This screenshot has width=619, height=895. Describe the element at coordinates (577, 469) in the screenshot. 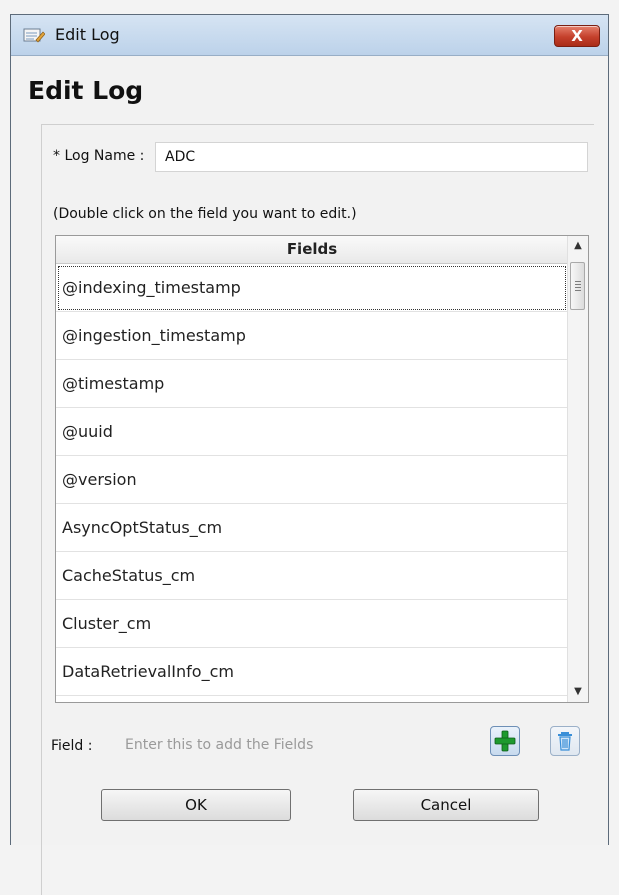

I see `vertical-scrollbar: ▲ ▼` at that location.